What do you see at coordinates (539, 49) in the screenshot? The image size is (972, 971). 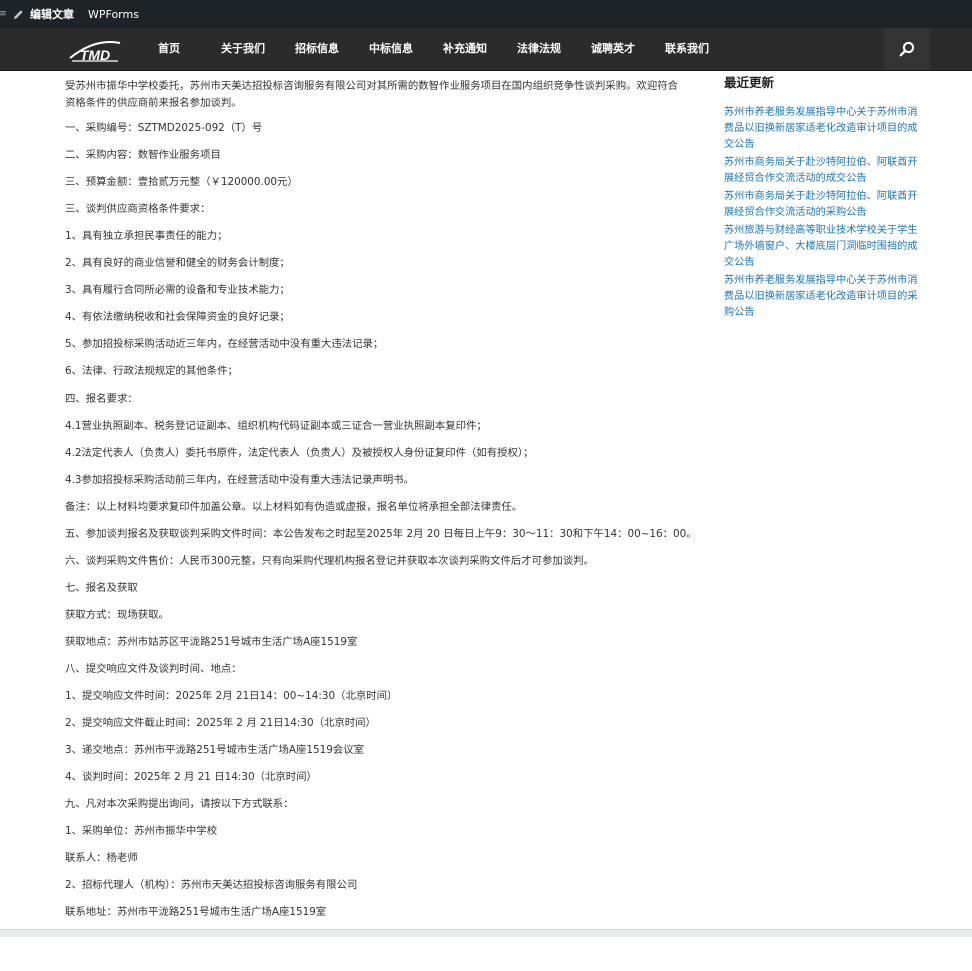 I see `nav-item-laws: 法律法规` at bounding box center [539, 49].